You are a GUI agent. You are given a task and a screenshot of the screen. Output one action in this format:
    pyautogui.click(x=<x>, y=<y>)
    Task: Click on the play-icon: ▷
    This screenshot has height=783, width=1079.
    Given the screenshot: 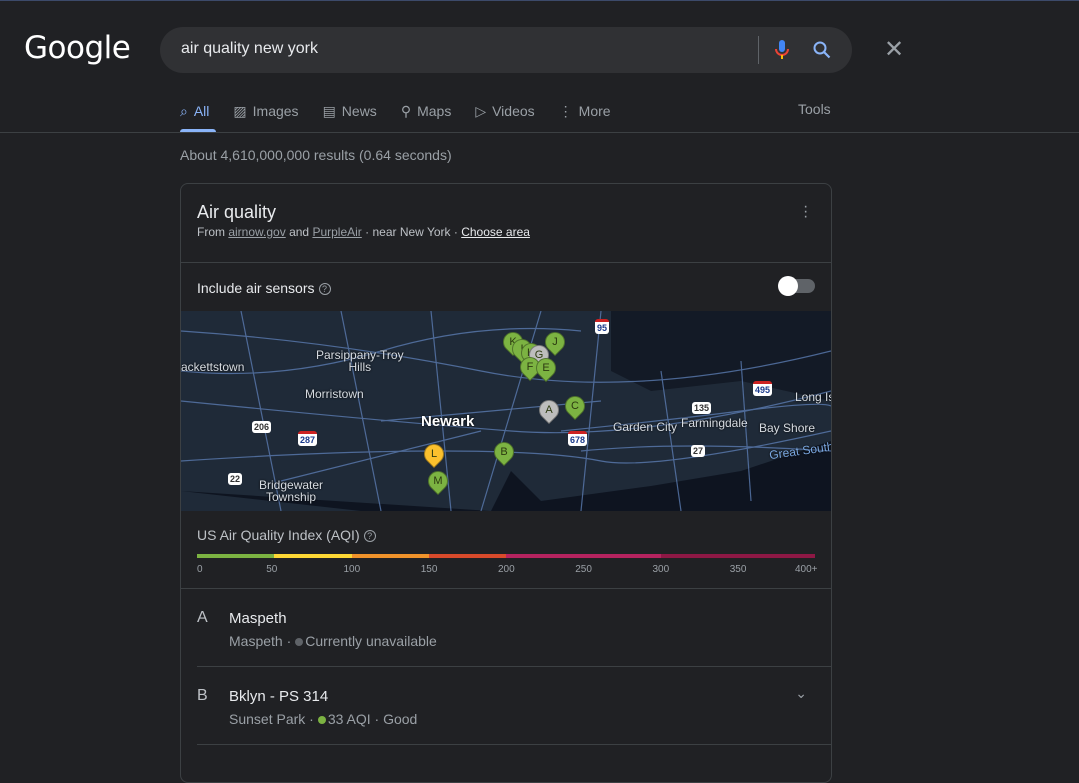 What is the action you would take?
    pyautogui.click(x=481, y=110)
    